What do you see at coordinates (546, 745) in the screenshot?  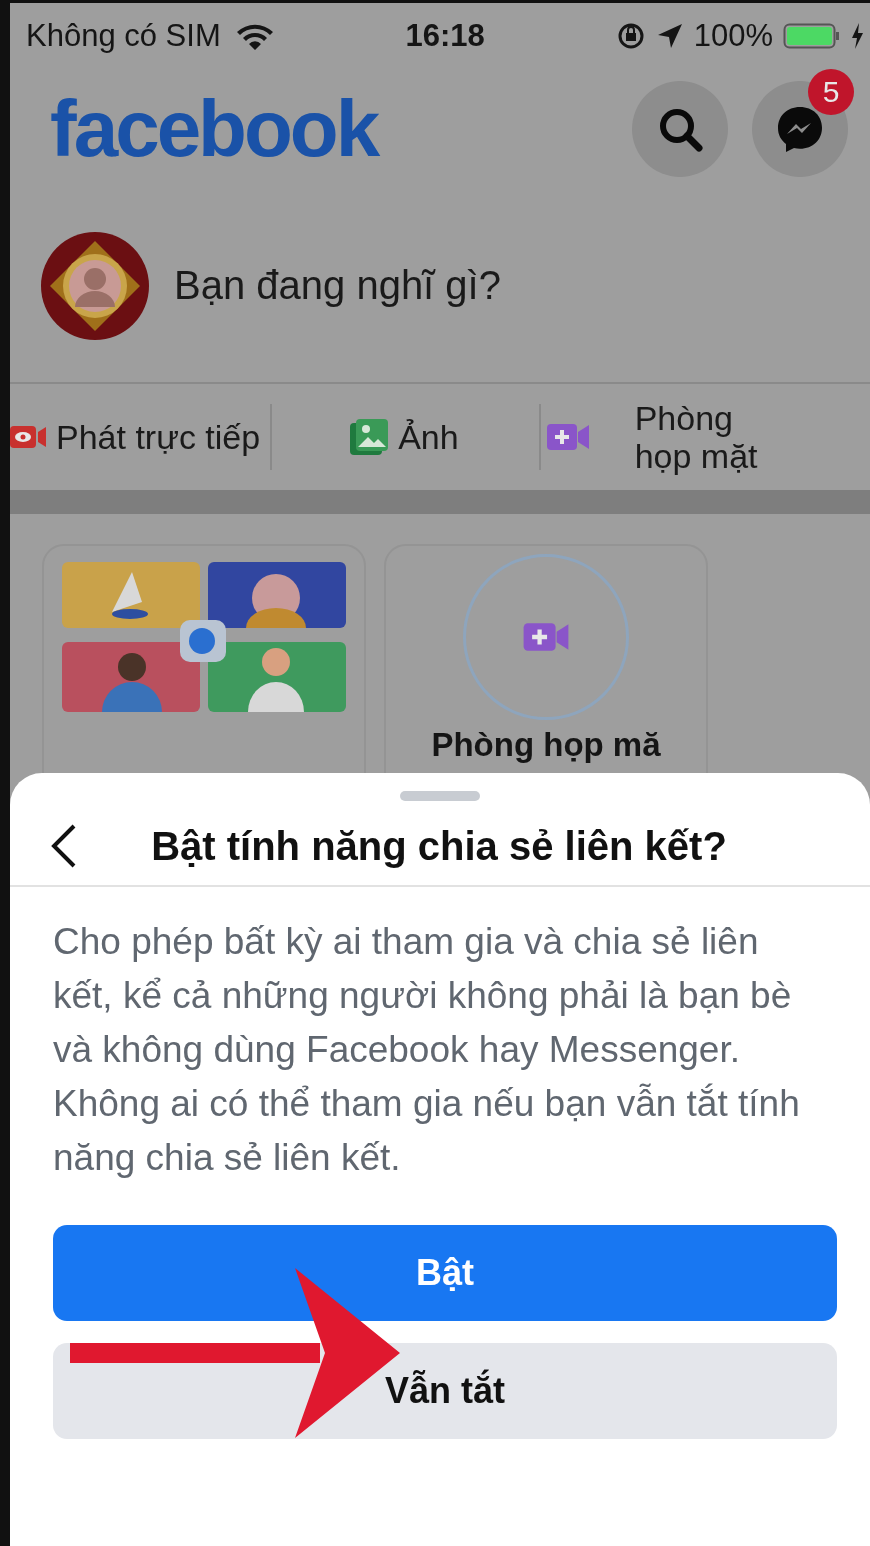 I see `card-title: Phòng họp mă` at bounding box center [546, 745].